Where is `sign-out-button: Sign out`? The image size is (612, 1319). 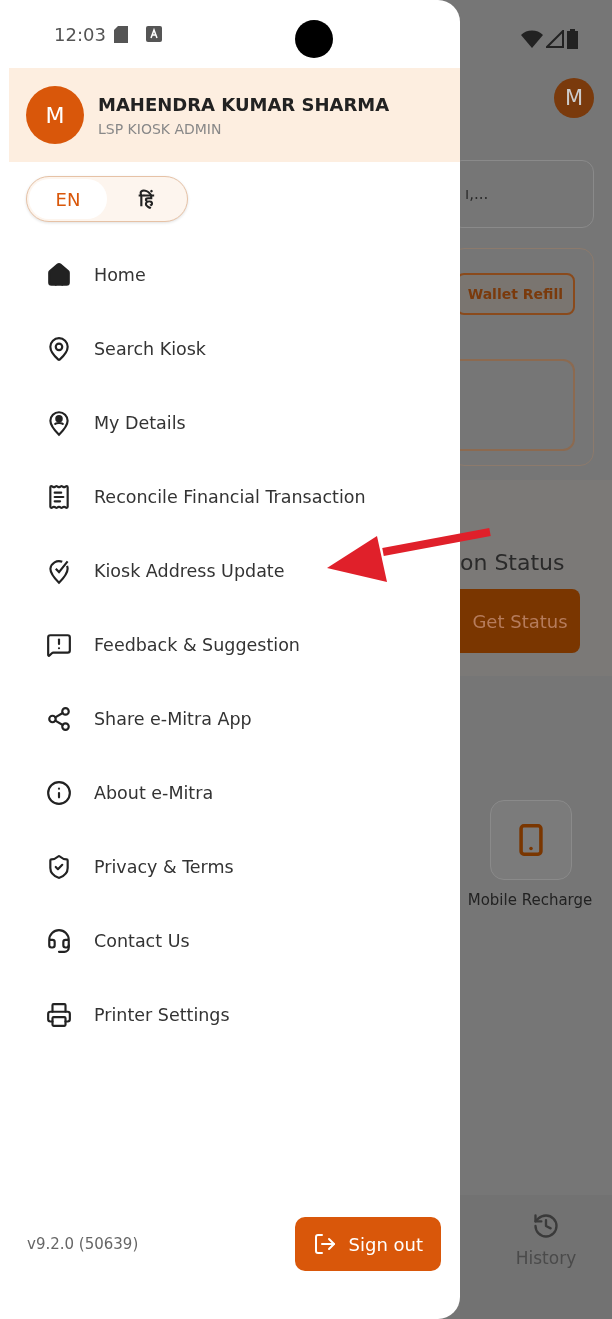
sign-out-button: Sign out is located at coordinates (367, 1244).